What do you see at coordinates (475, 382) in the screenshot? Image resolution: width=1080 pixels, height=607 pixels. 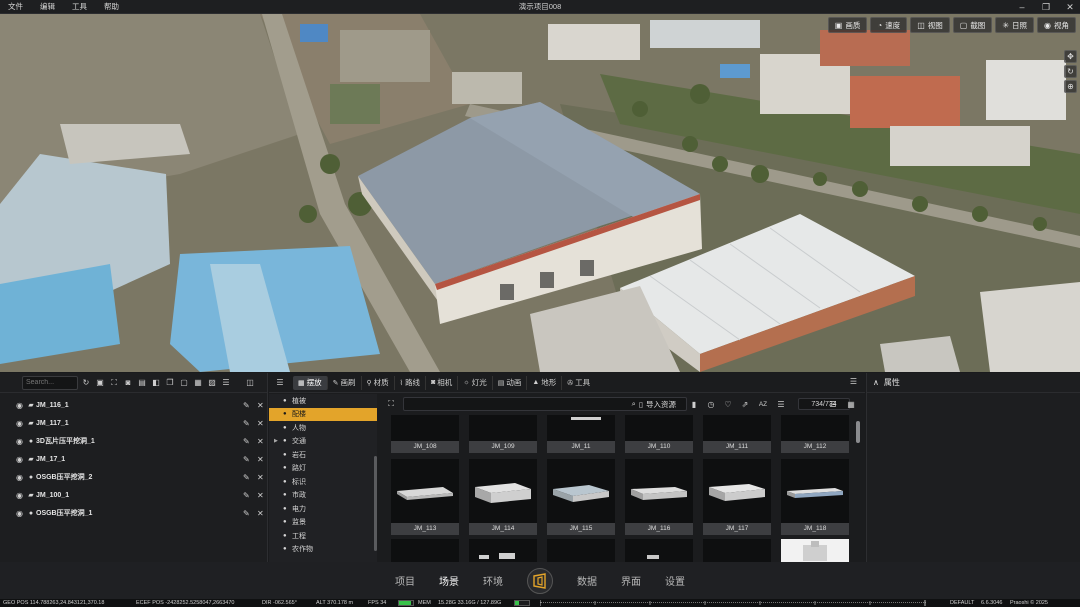 I see `tab-light: ☼ 灯光` at bounding box center [475, 382].